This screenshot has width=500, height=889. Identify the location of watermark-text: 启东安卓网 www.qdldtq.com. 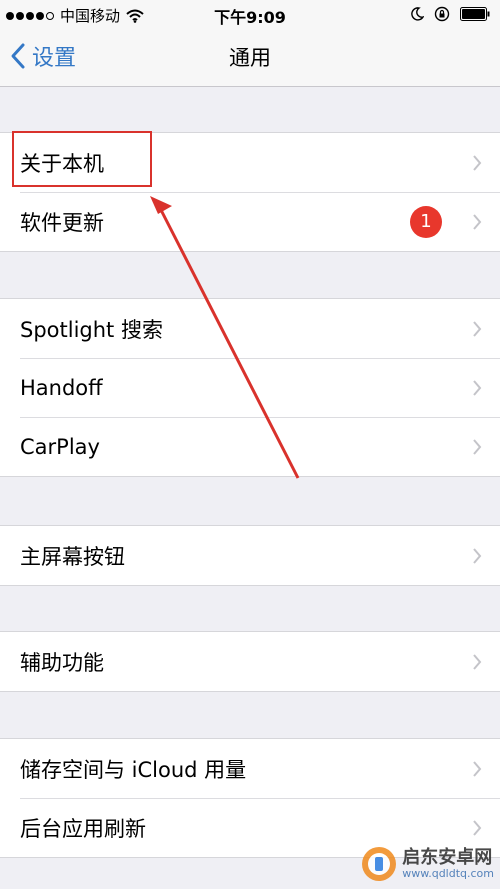
(448, 864).